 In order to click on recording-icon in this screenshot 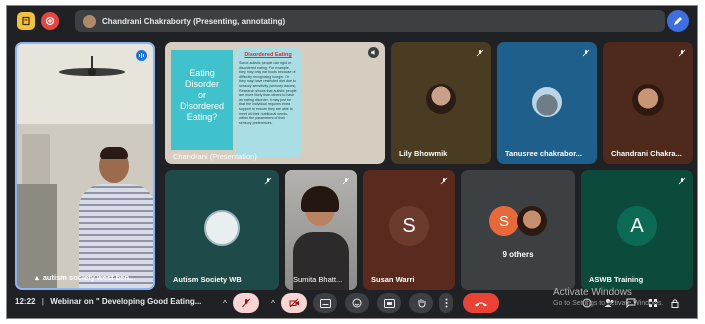, I will do `click(50, 21)`.